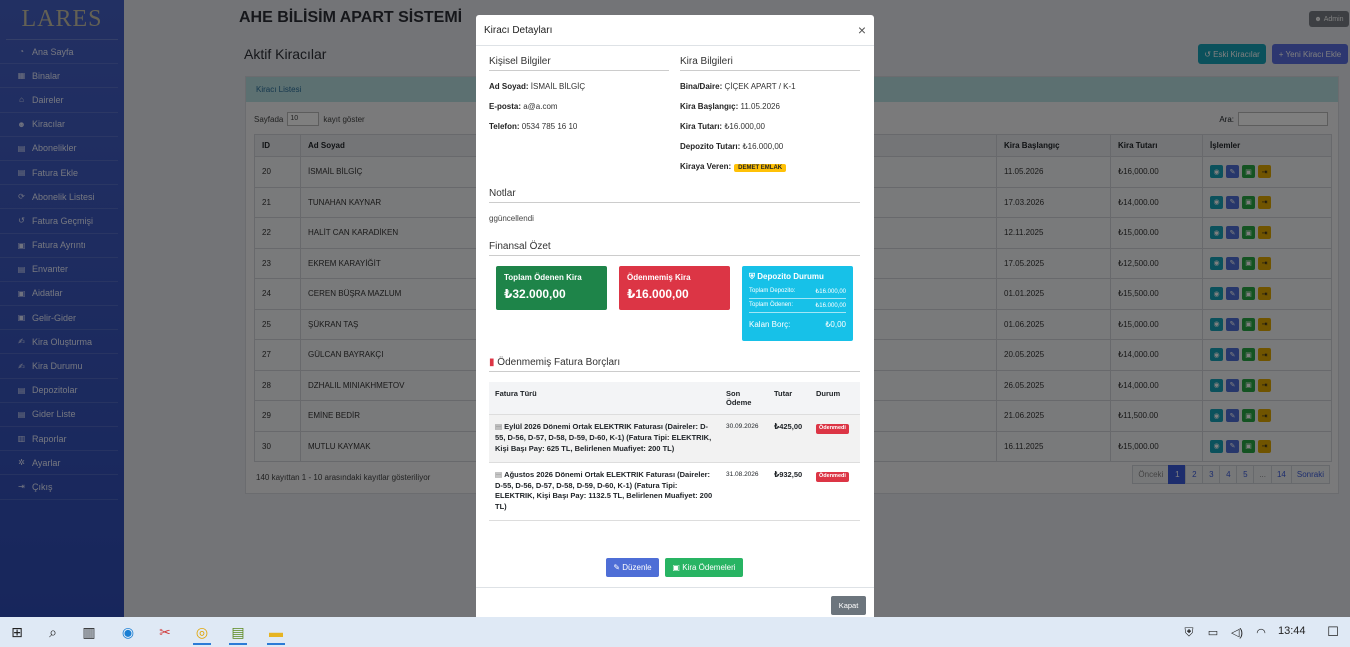 This screenshot has width=1350, height=647. Describe the element at coordinates (537, 86) in the screenshot. I see `tenant-name: Ad Soyad: İSMAİL BİLGİÇ` at that location.